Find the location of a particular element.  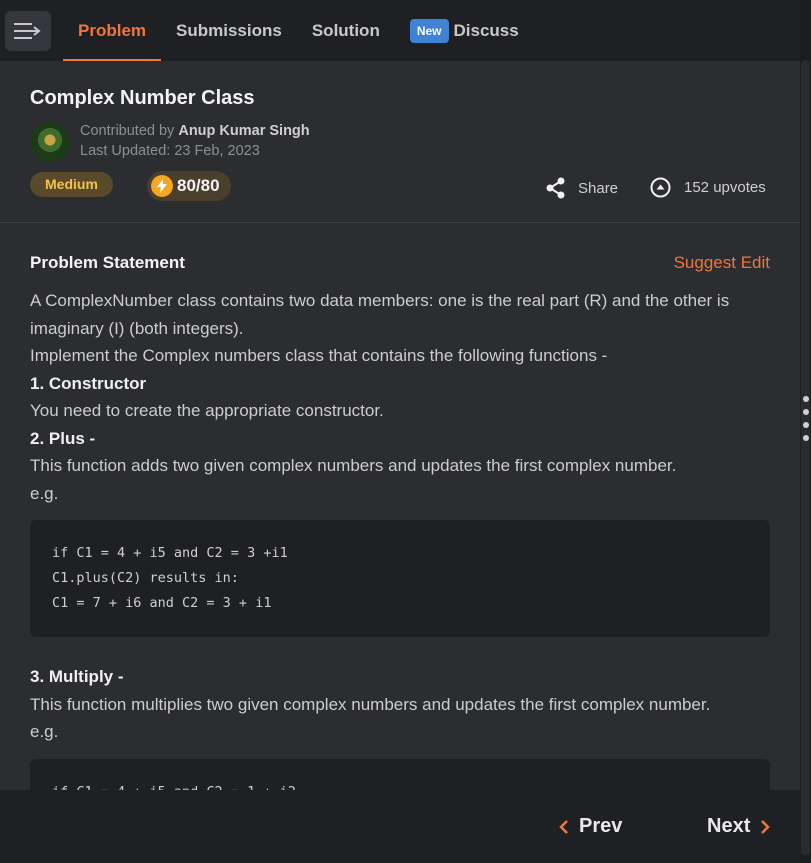

lightning-icon is located at coordinates (162, 186).